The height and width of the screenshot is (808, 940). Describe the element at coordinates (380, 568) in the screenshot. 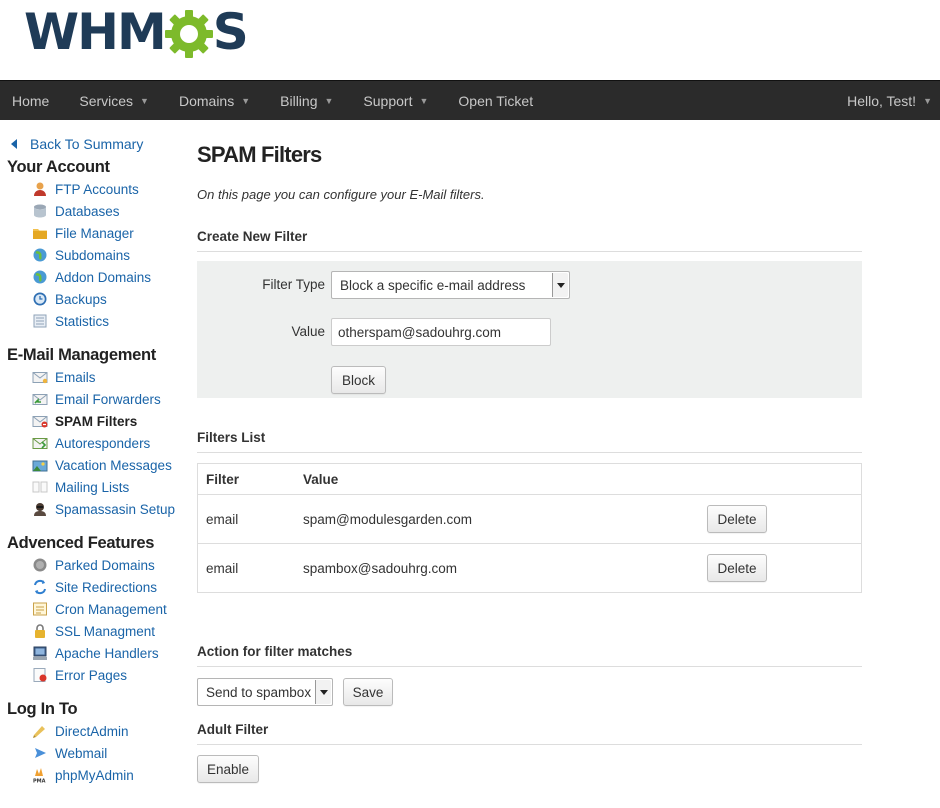

I see `row-value-cell: spambox@sadouhrg.com` at that location.